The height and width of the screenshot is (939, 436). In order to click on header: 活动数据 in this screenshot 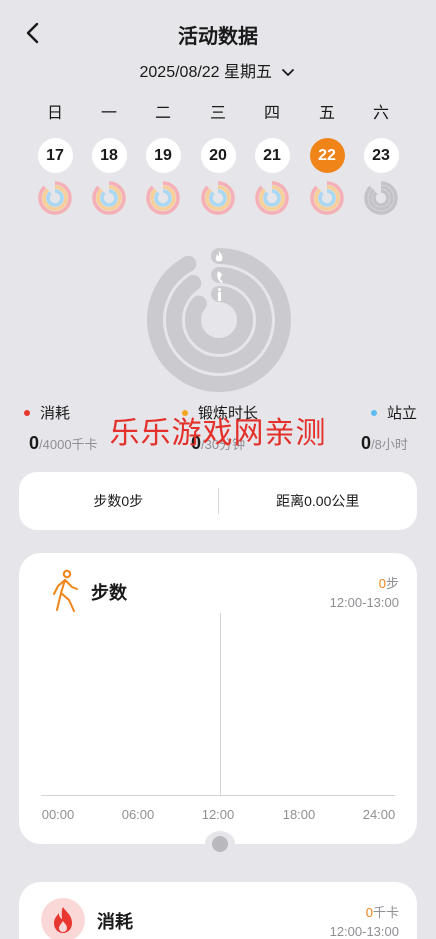, I will do `click(218, 30)`.